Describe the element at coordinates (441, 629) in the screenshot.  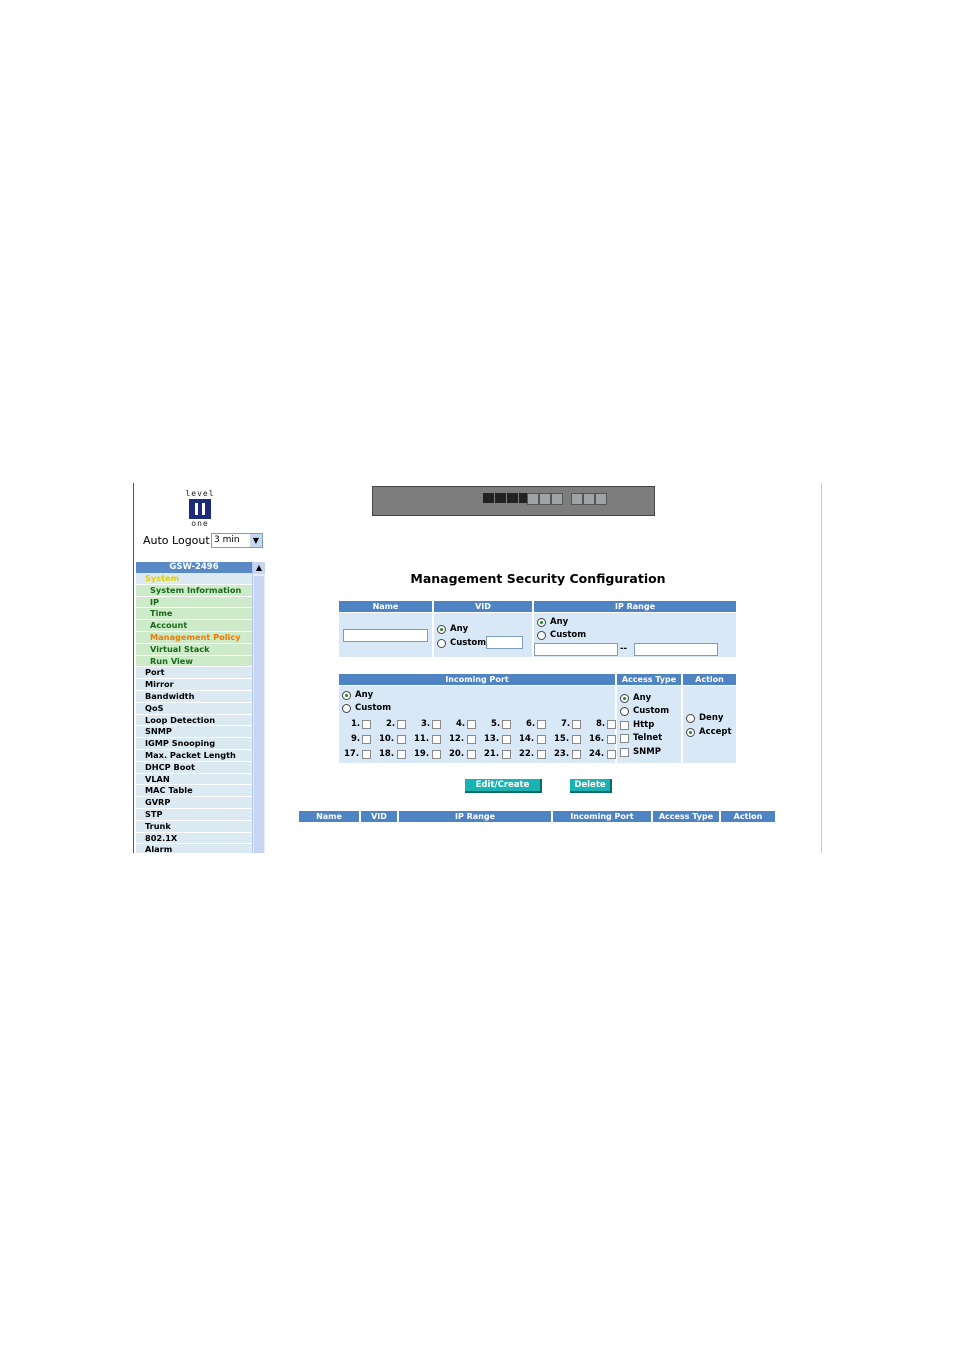
I see `vid-any-radio` at that location.